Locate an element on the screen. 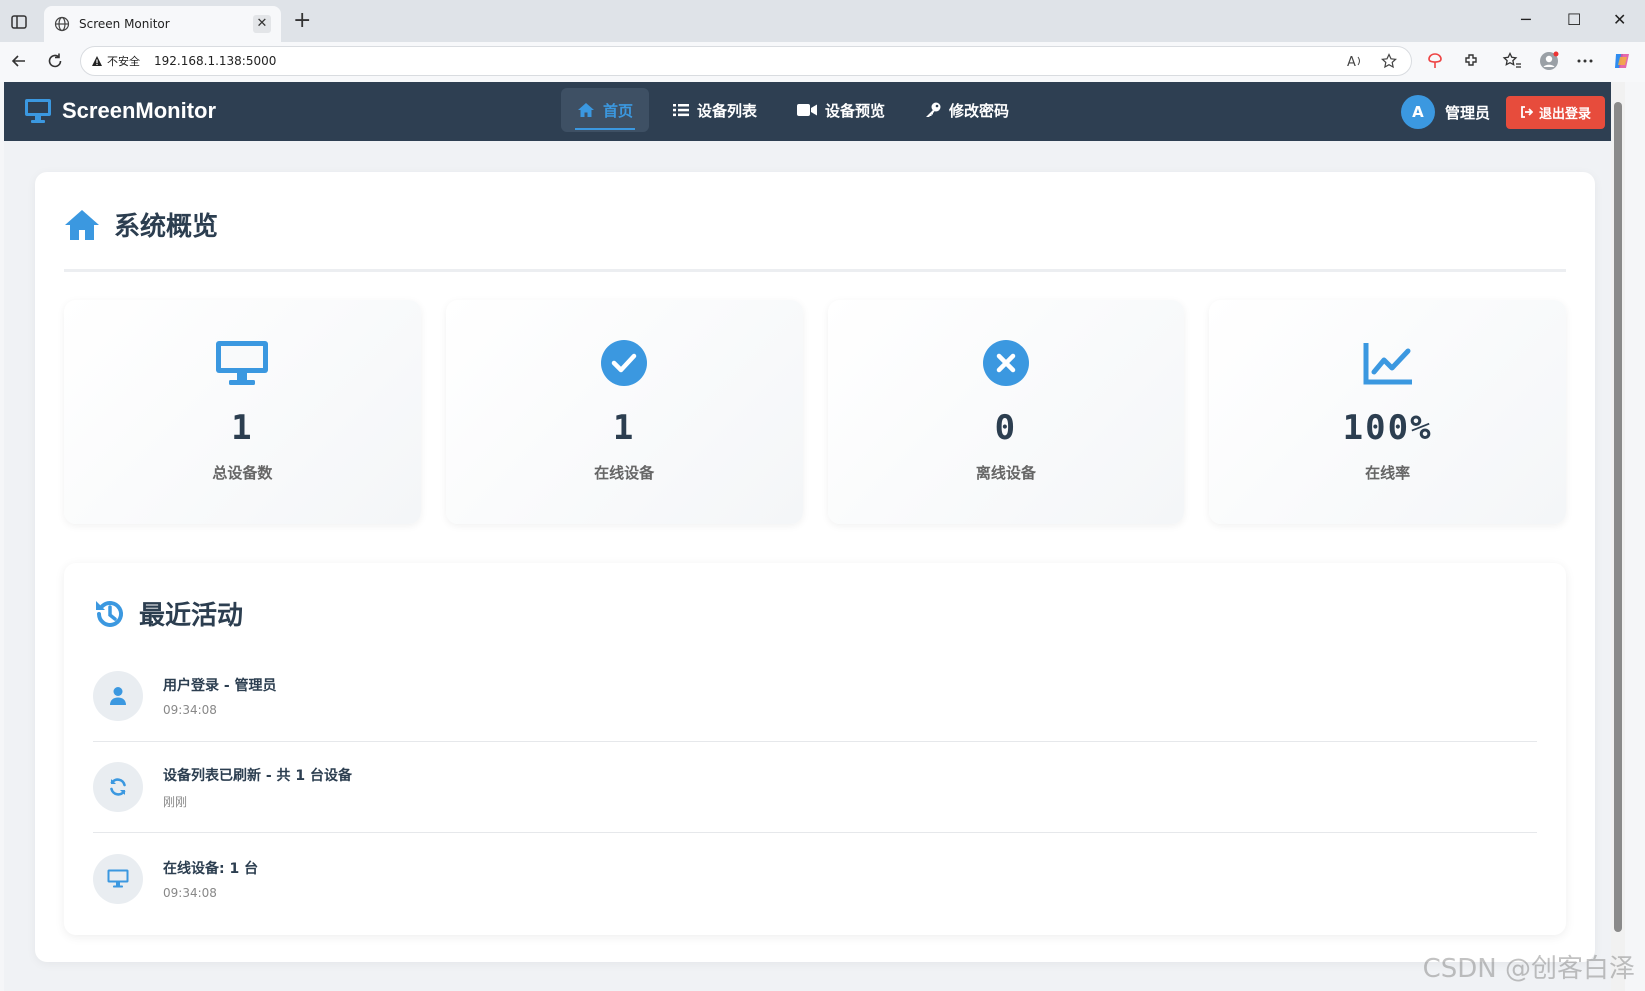 This screenshot has width=1645, height=991. extensions-icon is located at coordinates (1472, 61).